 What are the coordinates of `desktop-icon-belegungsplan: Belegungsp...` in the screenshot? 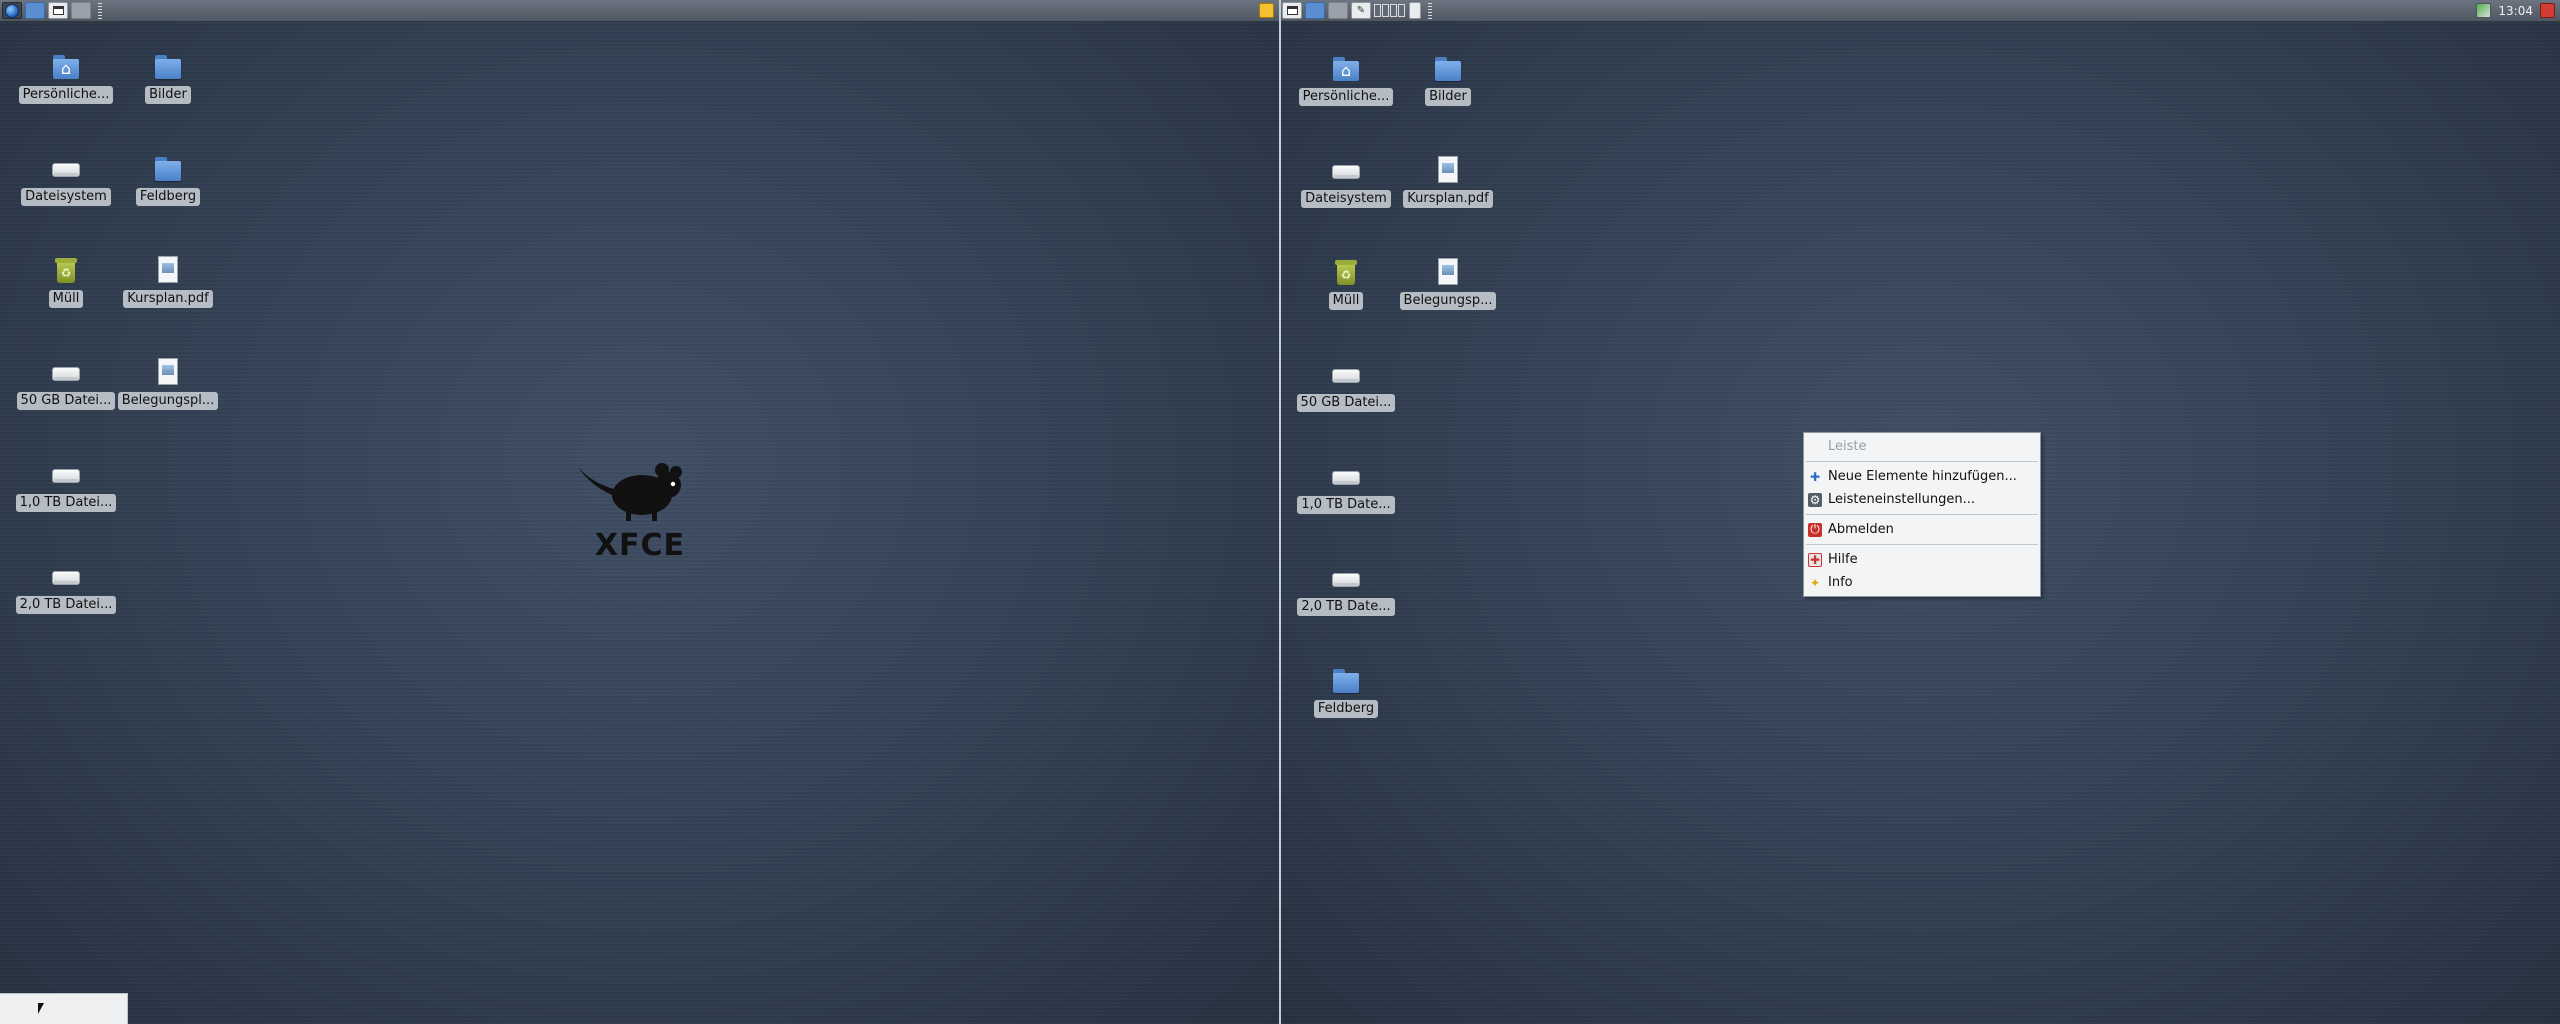 It's located at (1448, 283).